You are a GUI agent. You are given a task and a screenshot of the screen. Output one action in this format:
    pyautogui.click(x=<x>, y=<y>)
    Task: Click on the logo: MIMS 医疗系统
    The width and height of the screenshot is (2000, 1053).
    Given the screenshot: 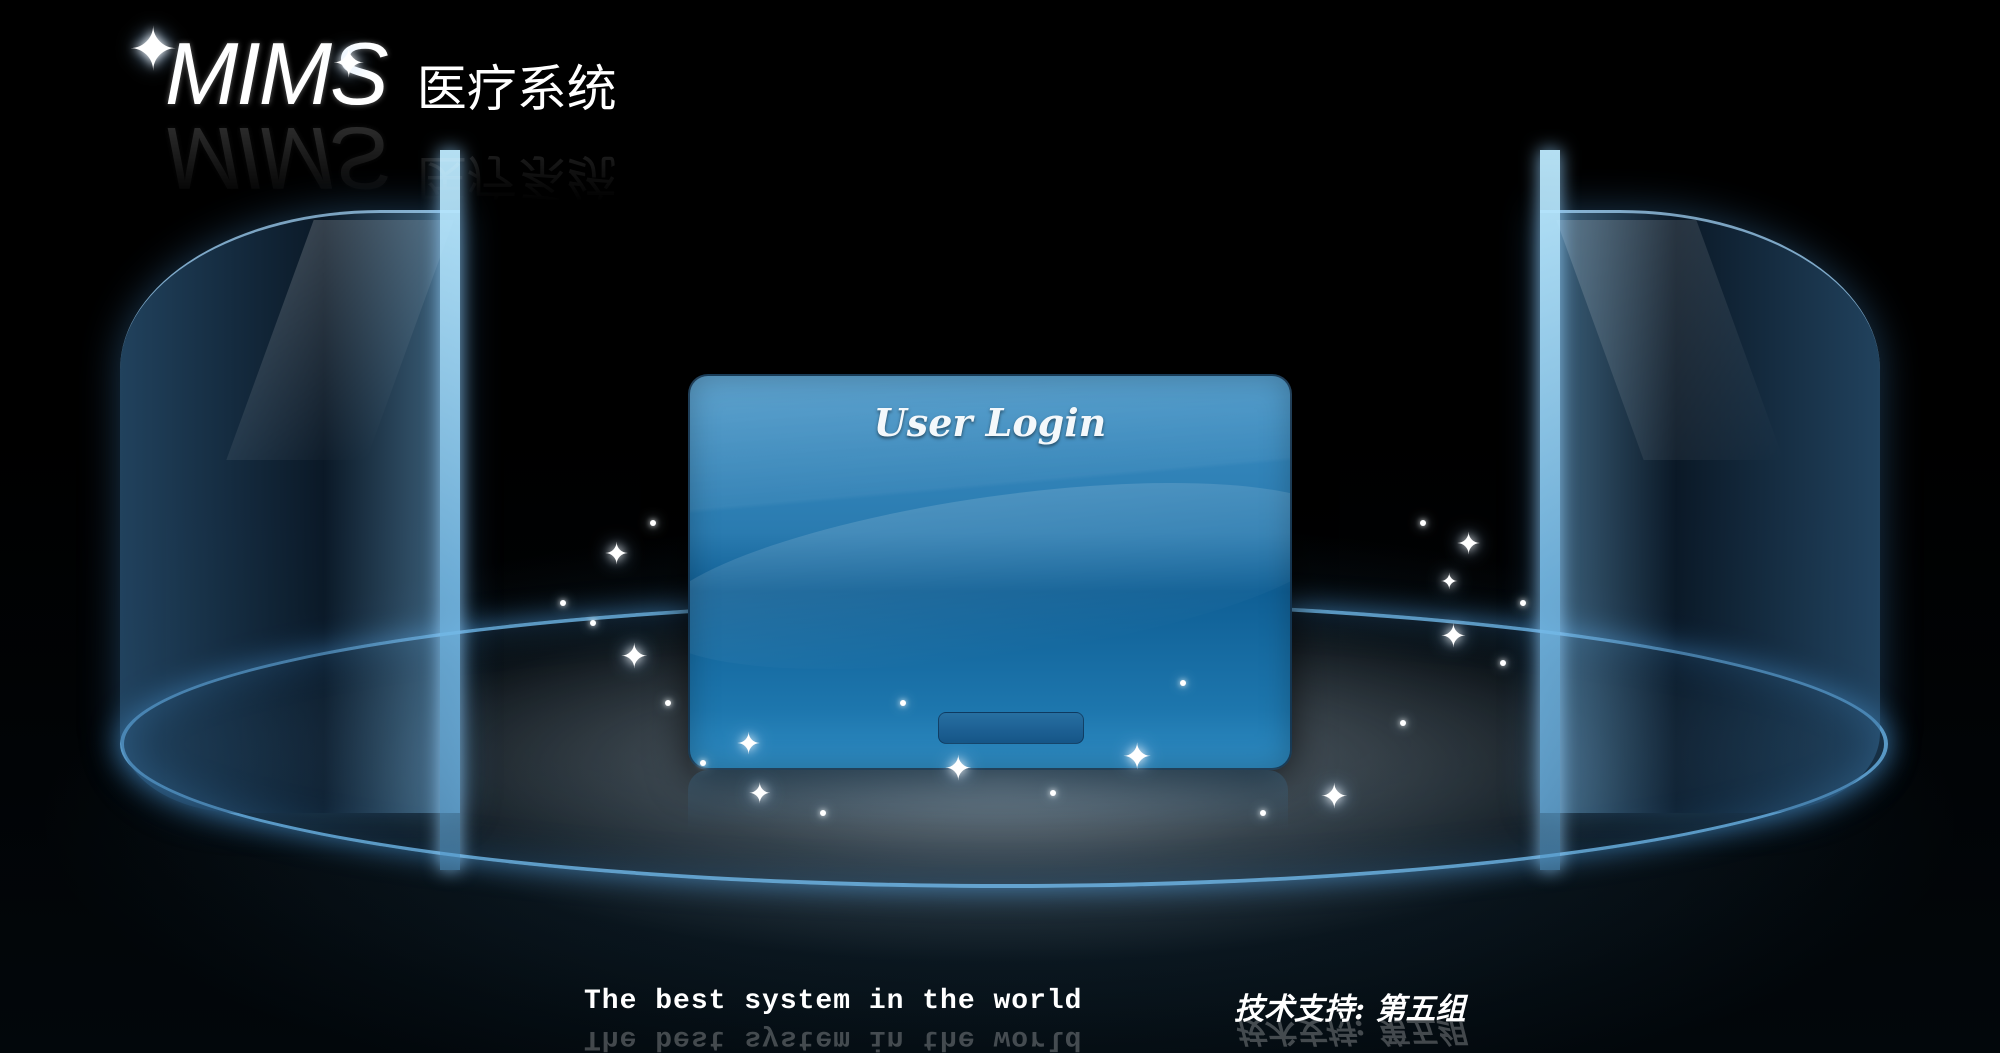 What is the action you would take?
    pyautogui.click(x=391, y=74)
    